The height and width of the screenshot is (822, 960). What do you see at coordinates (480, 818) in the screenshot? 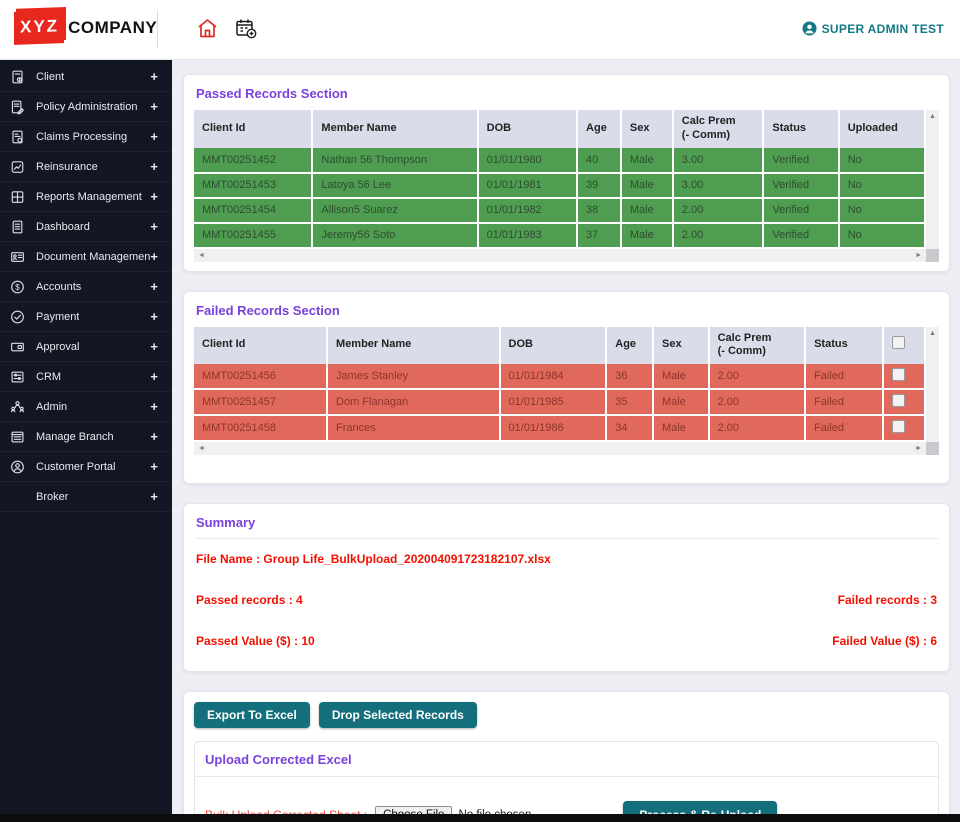
I see `bottom-black-strip` at bounding box center [480, 818].